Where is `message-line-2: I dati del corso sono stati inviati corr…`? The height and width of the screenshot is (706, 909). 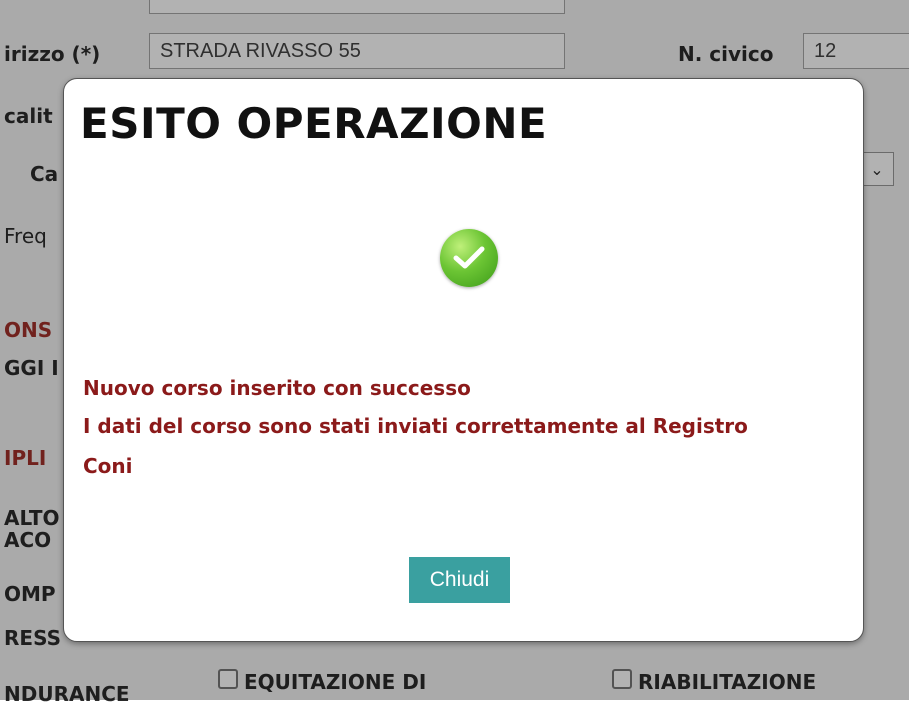
message-line-2: I dati del corso sono stati inviati corr… is located at coordinates (415, 446).